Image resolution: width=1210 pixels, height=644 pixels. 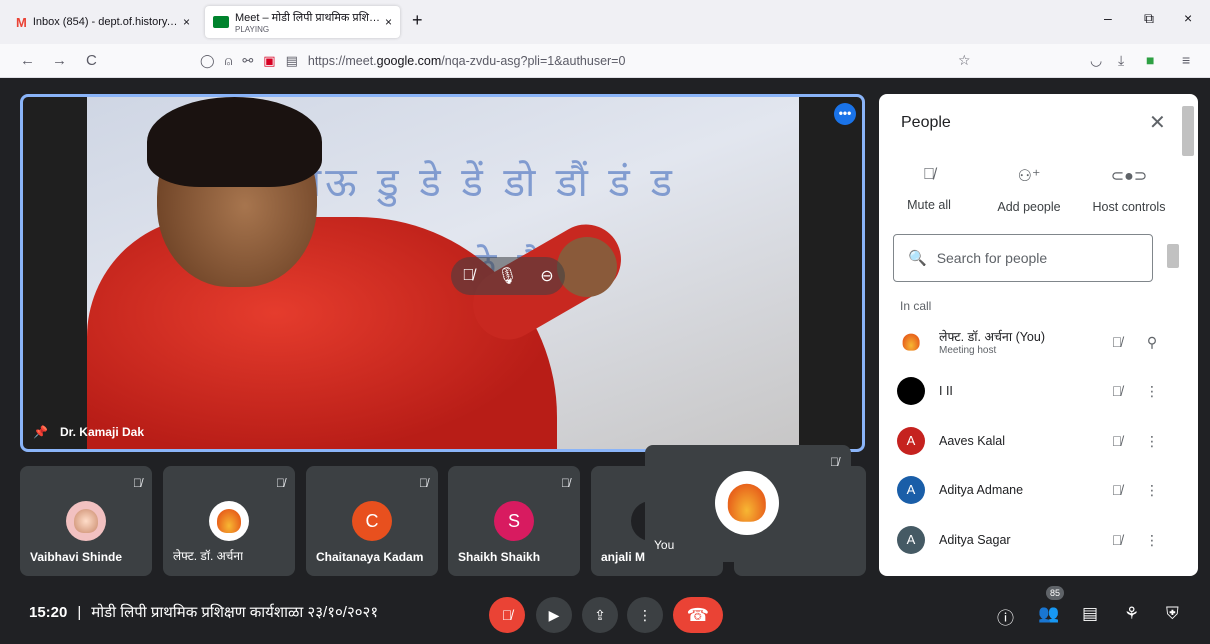 I want to click on more-options-button: ⋮, so click(x=645, y=615).